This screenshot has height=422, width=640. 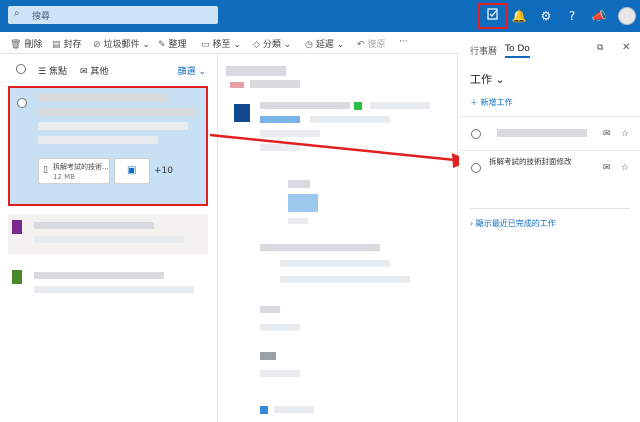 What do you see at coordinates (474, 102) in the screenshot?
I see `plus-icon: ＋` at bounding box center [474, 102].